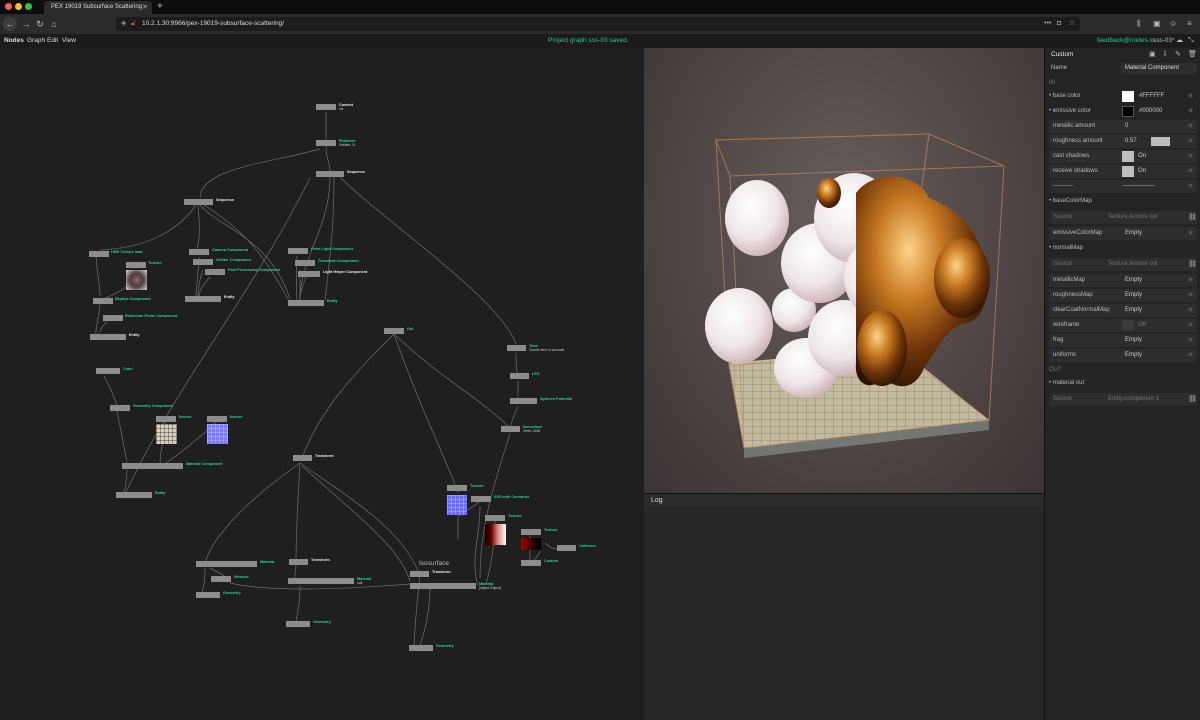 Image resolution: width=1200 pixels, height=720 pixels. I want to click on graph-node-skybox: Skybox Component, so click(122, 300).